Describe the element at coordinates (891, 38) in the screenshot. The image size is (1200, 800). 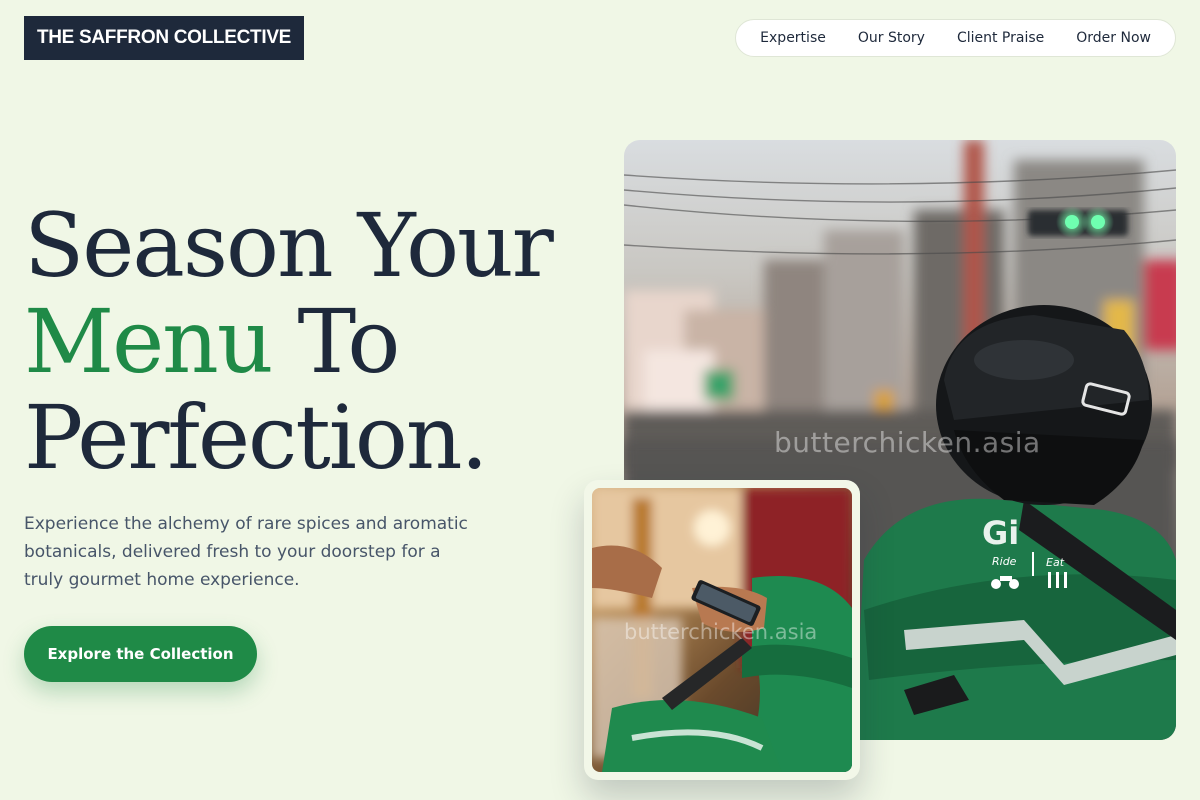
I see `nav-item-our-story: Our Story` at that location.